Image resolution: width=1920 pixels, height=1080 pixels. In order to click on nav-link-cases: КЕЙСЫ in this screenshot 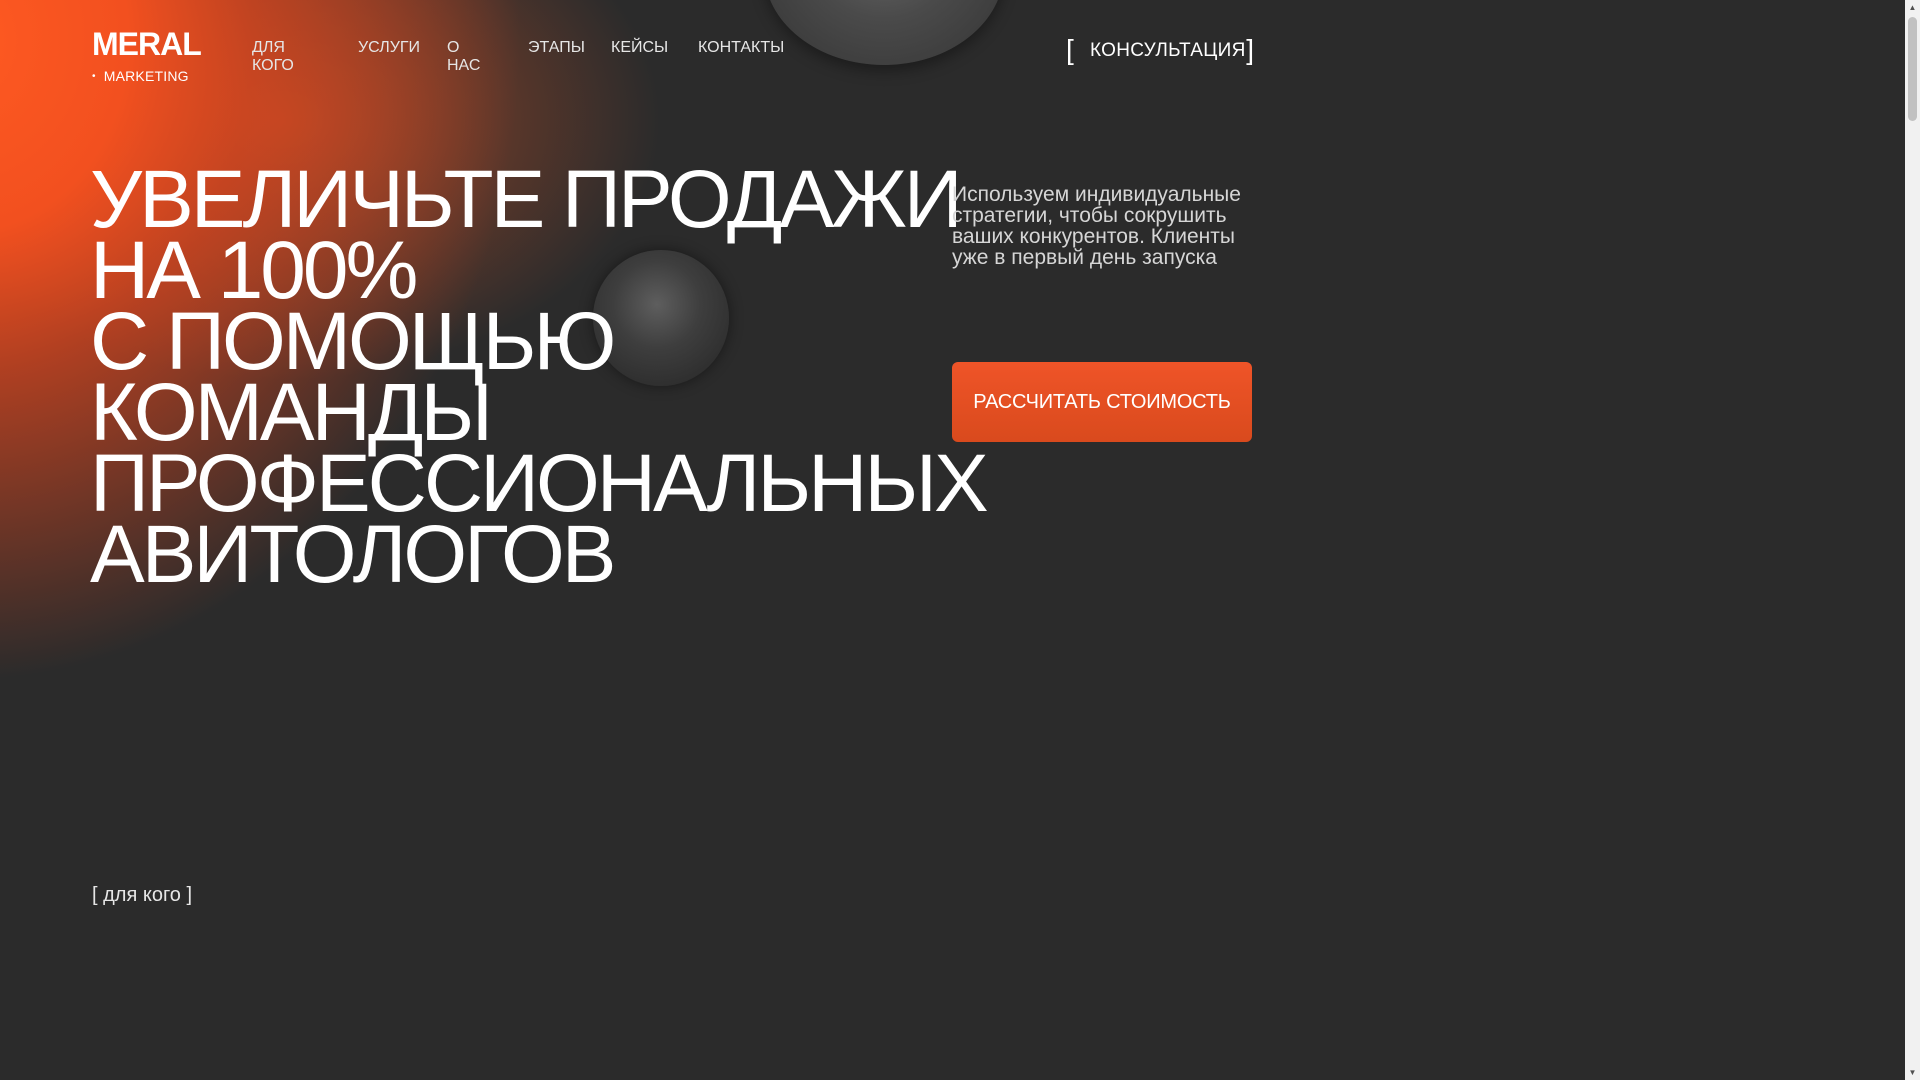, I will do `click(639, 48)`.